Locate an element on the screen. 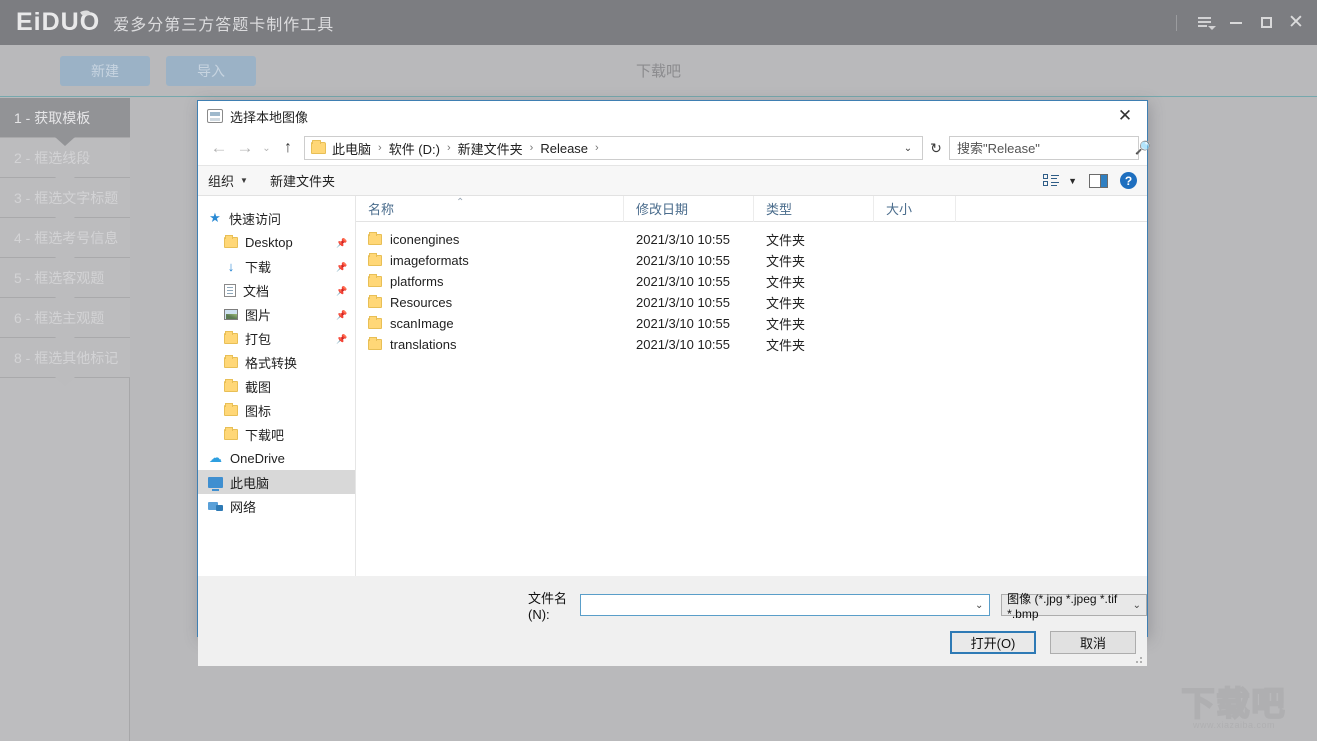  column-header-size: 大小 is located at coordinates (915, 208).